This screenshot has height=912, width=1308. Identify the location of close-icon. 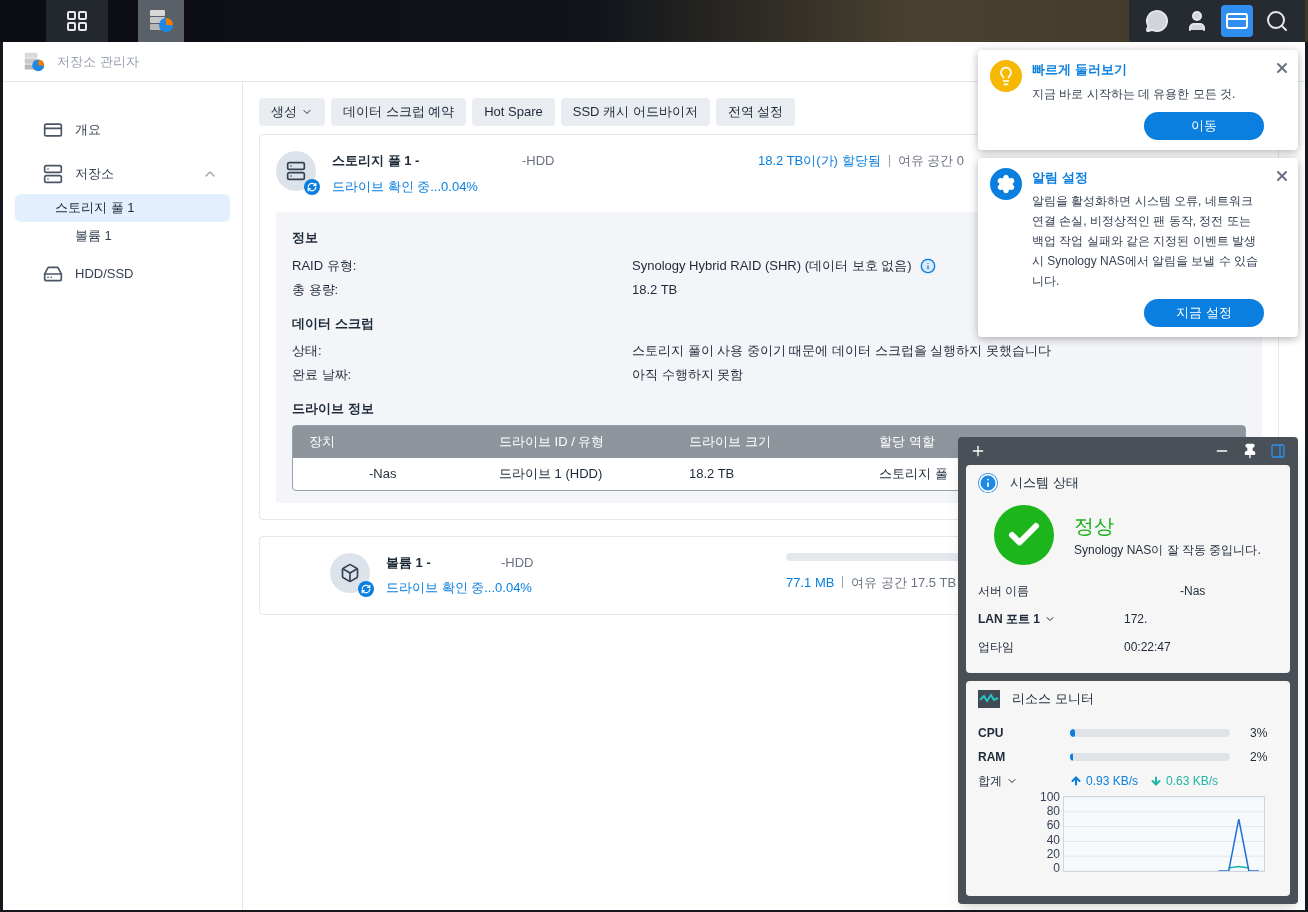
(1282, 68).